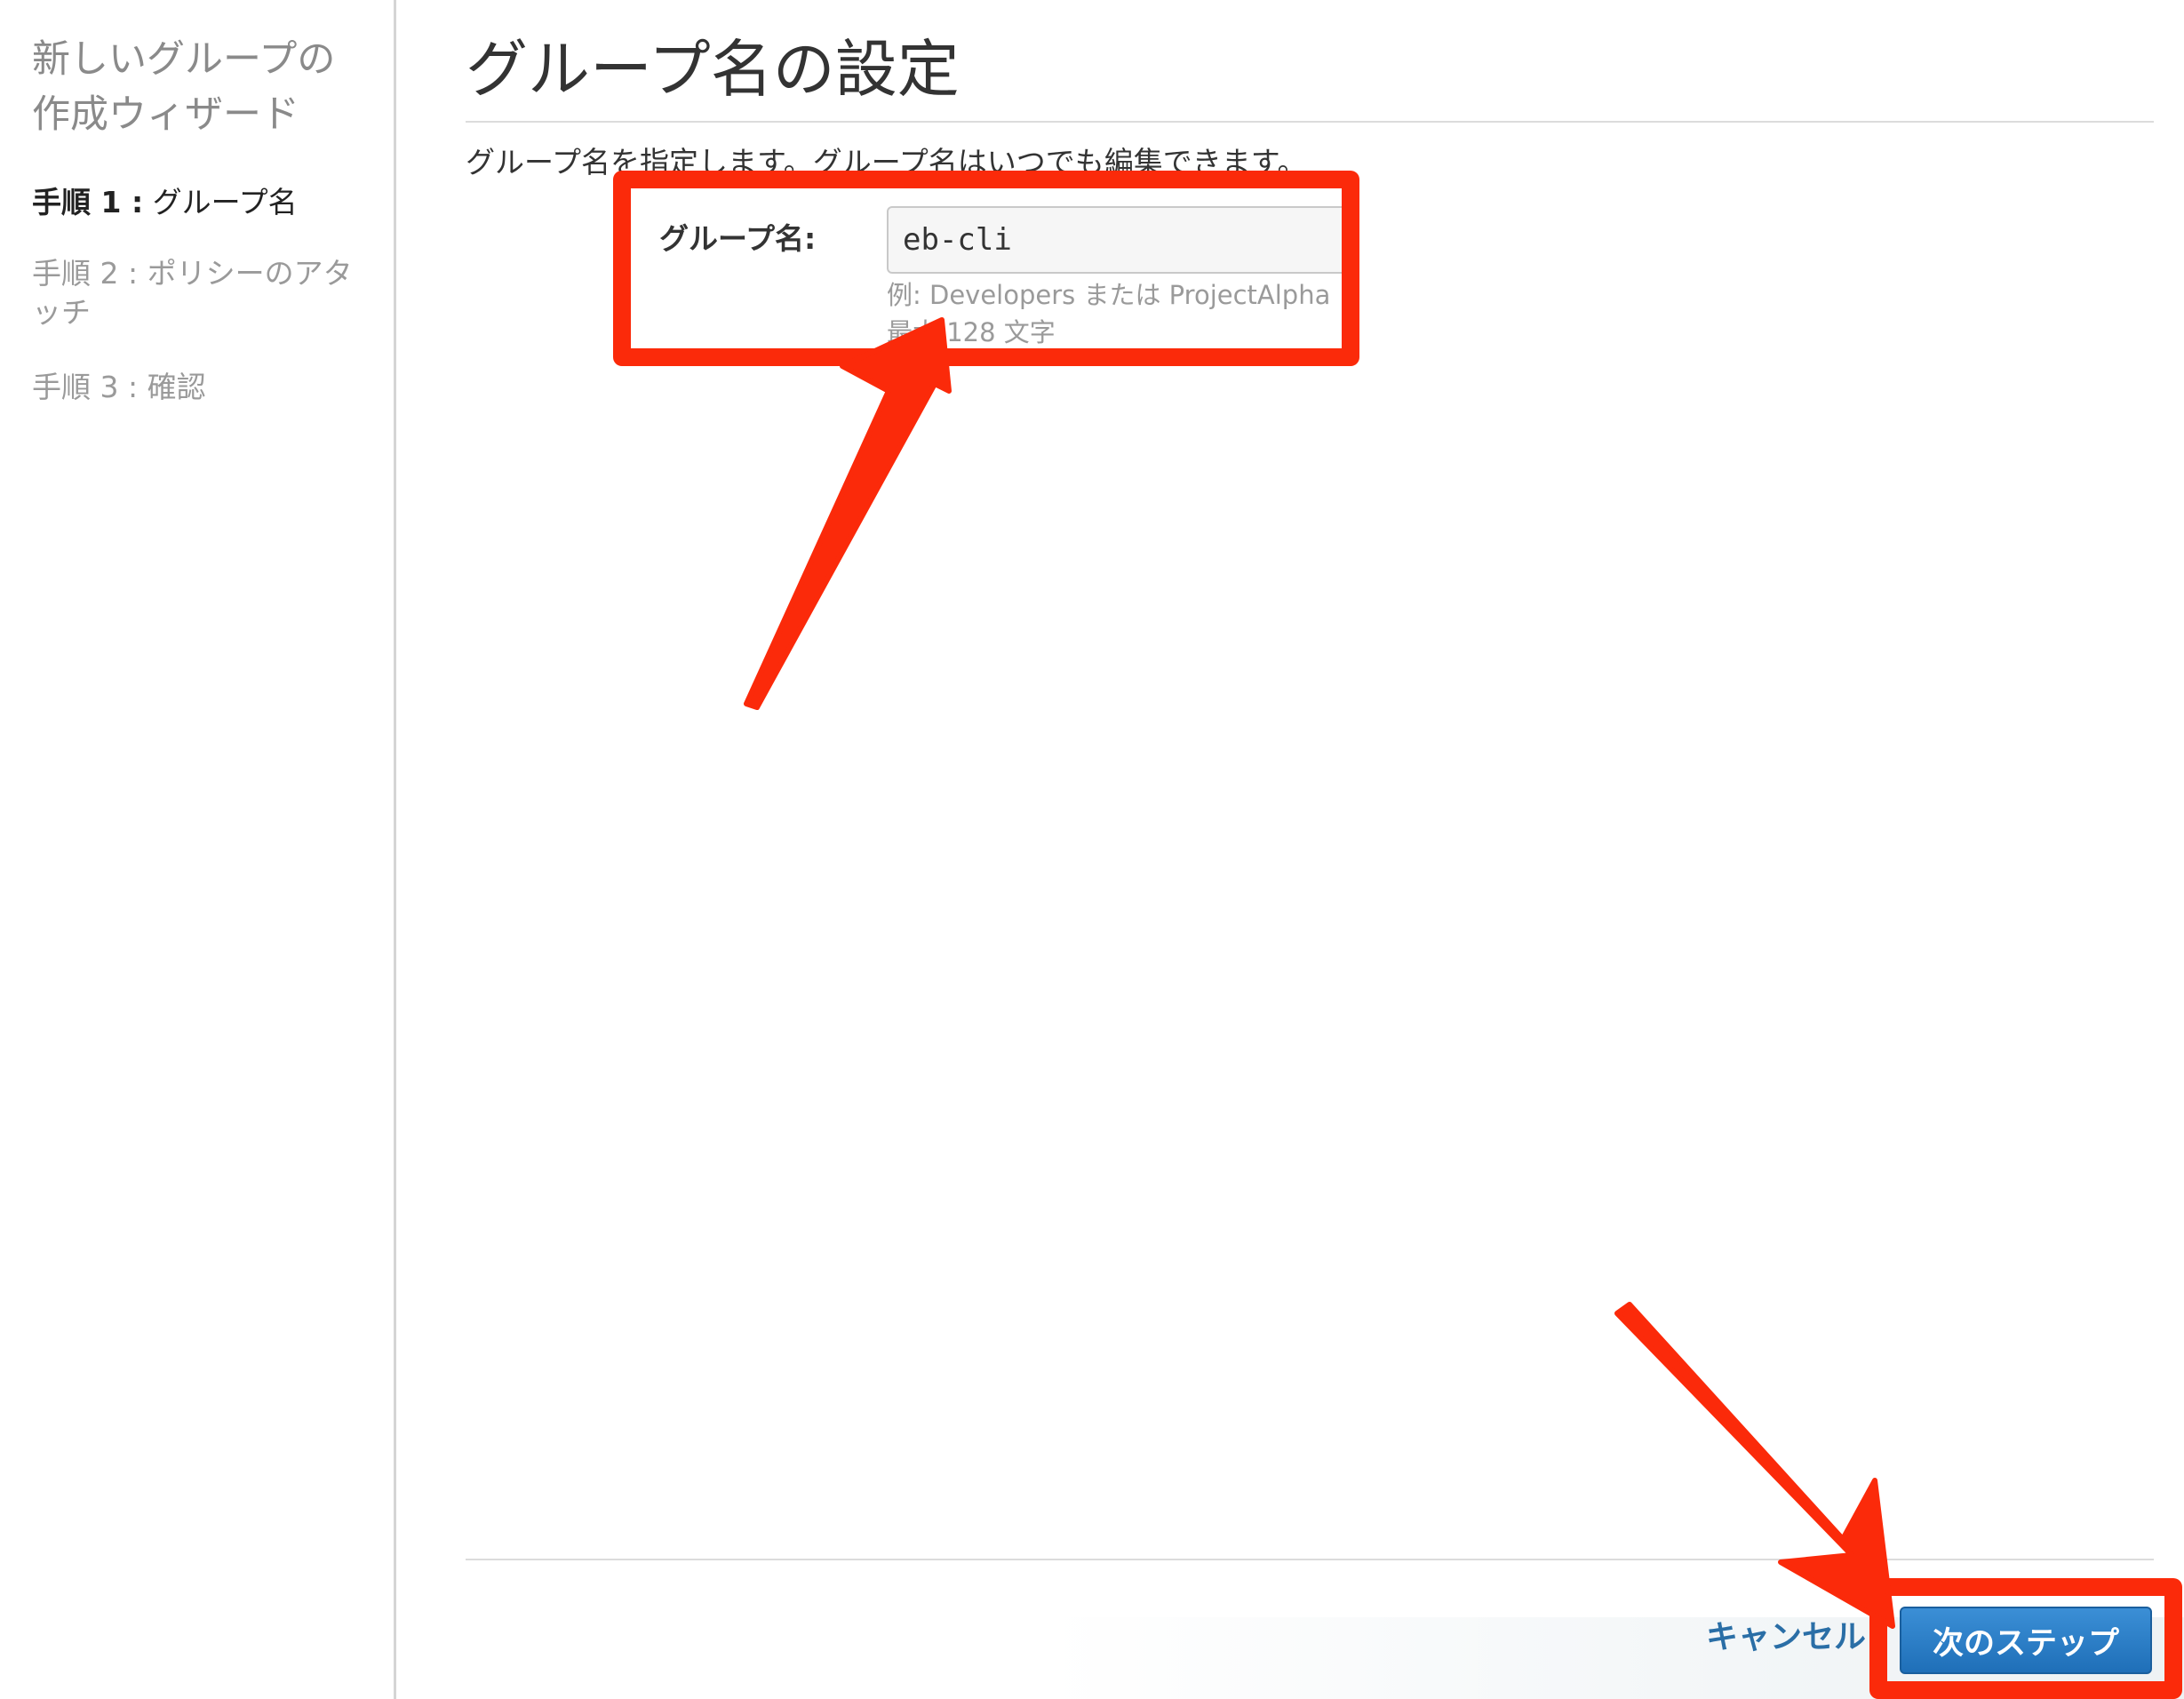 The height and width of the screenshot is (1699, 2184). What do you see at coordinates (986, 268) in the screenshot?
I see `field-highlight-box` at bounding box center [986, 268].